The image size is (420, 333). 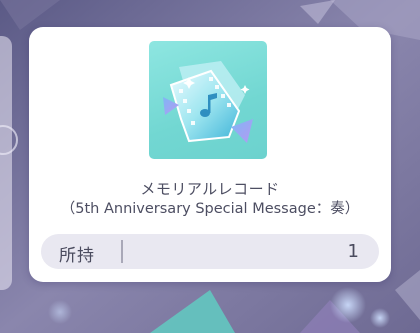 What do you see at coordinates (210, 209) in the screenshot?
I see `item-subtitle: （5th Anniversary Special Message：奏）` at bounding box center [210, 209].